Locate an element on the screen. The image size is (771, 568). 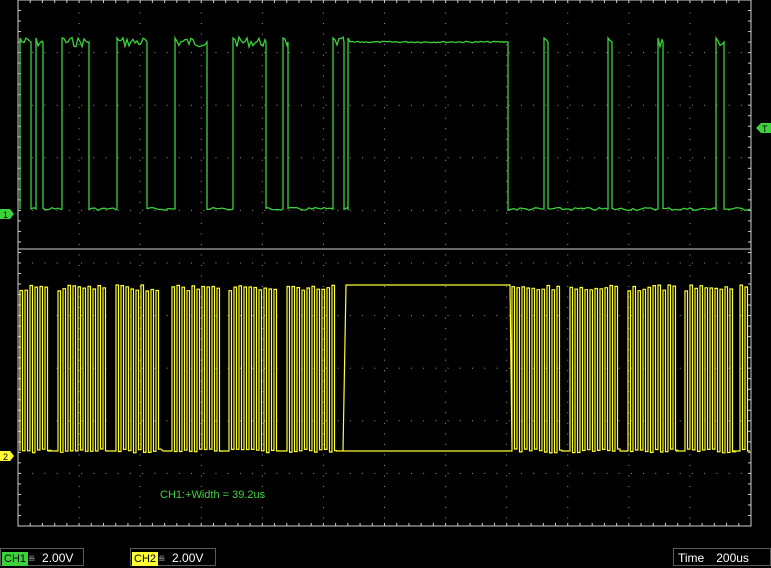
timebase-settings: Time 200us is located at coordinates (722, 557).